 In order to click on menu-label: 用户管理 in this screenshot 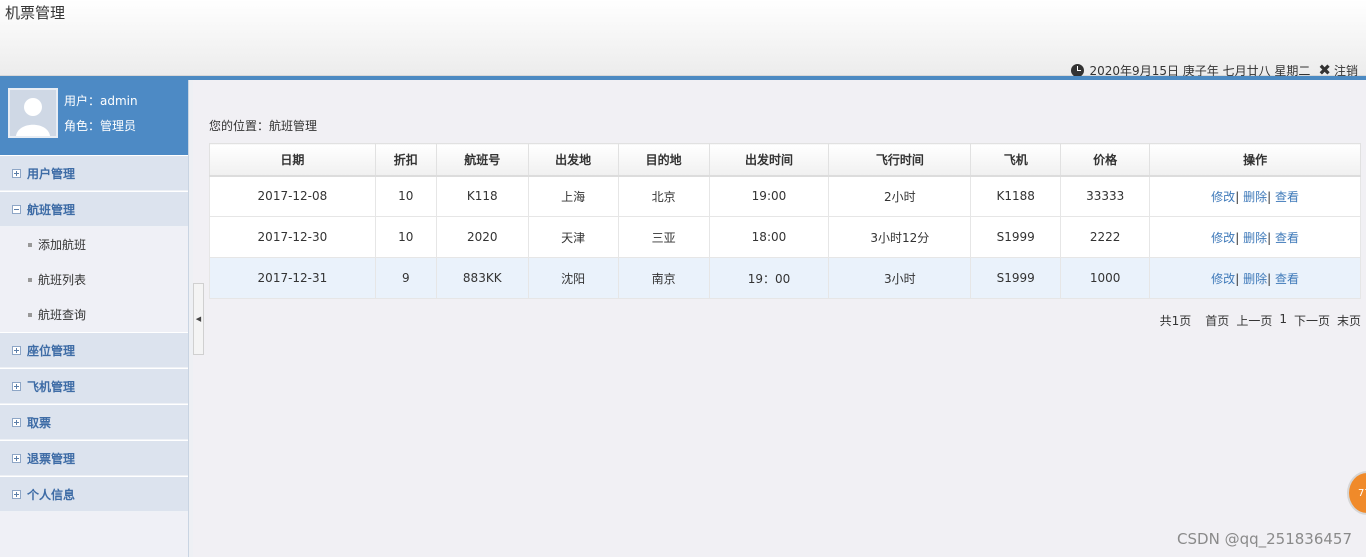, I will do `click(51, 173)`.